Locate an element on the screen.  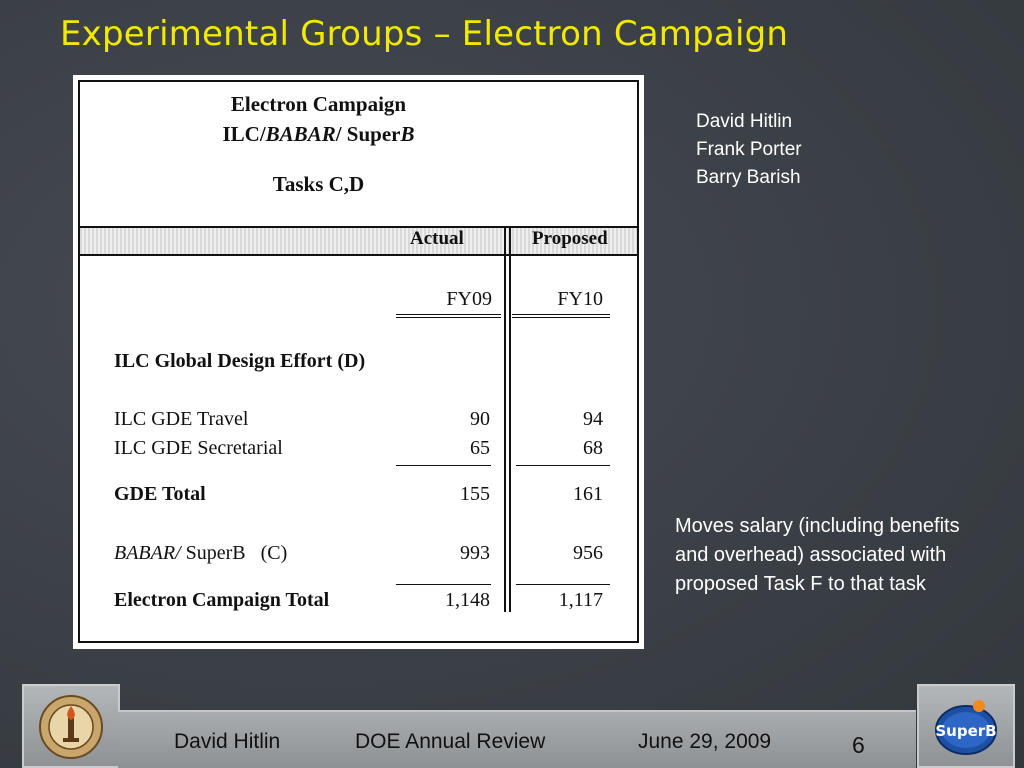
footer-event: DOE Annual Review is located at coordinates (450, 741).